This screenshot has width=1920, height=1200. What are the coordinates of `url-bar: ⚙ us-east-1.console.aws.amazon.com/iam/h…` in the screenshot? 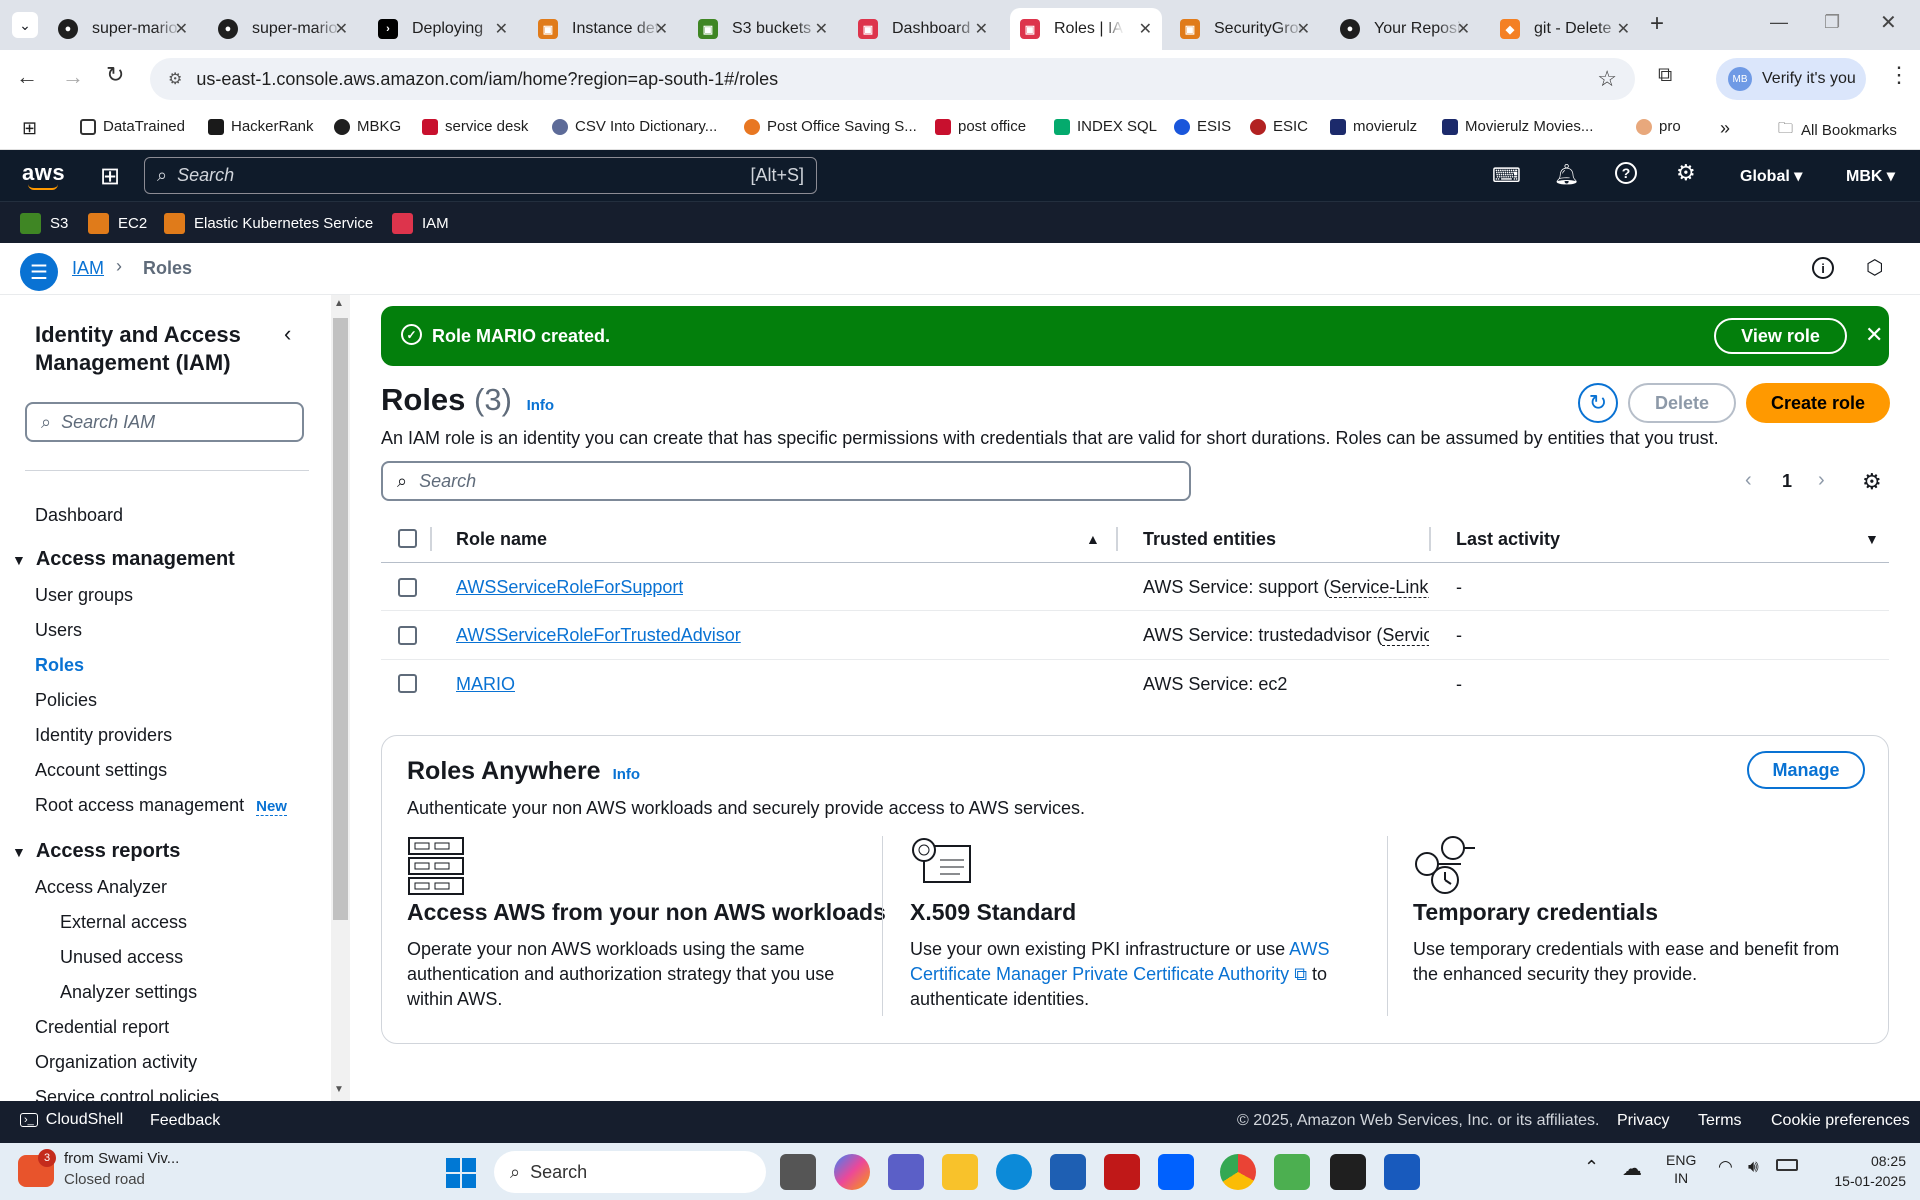 It's located at (892, 79).